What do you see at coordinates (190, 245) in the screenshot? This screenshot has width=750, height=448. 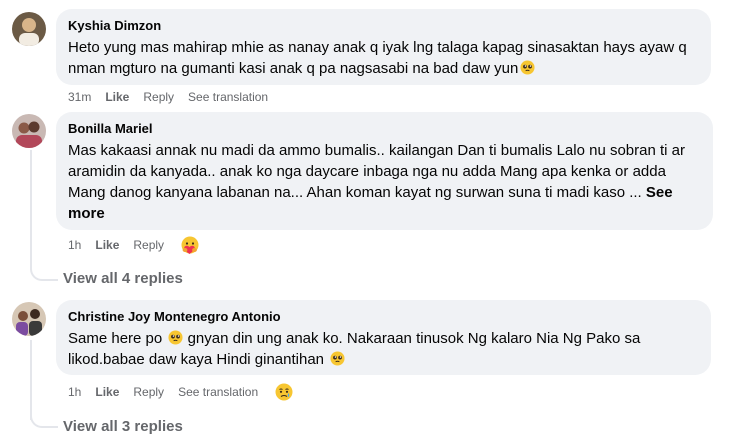 I see `care-reaction-icon` at bounding box center [190, 245].